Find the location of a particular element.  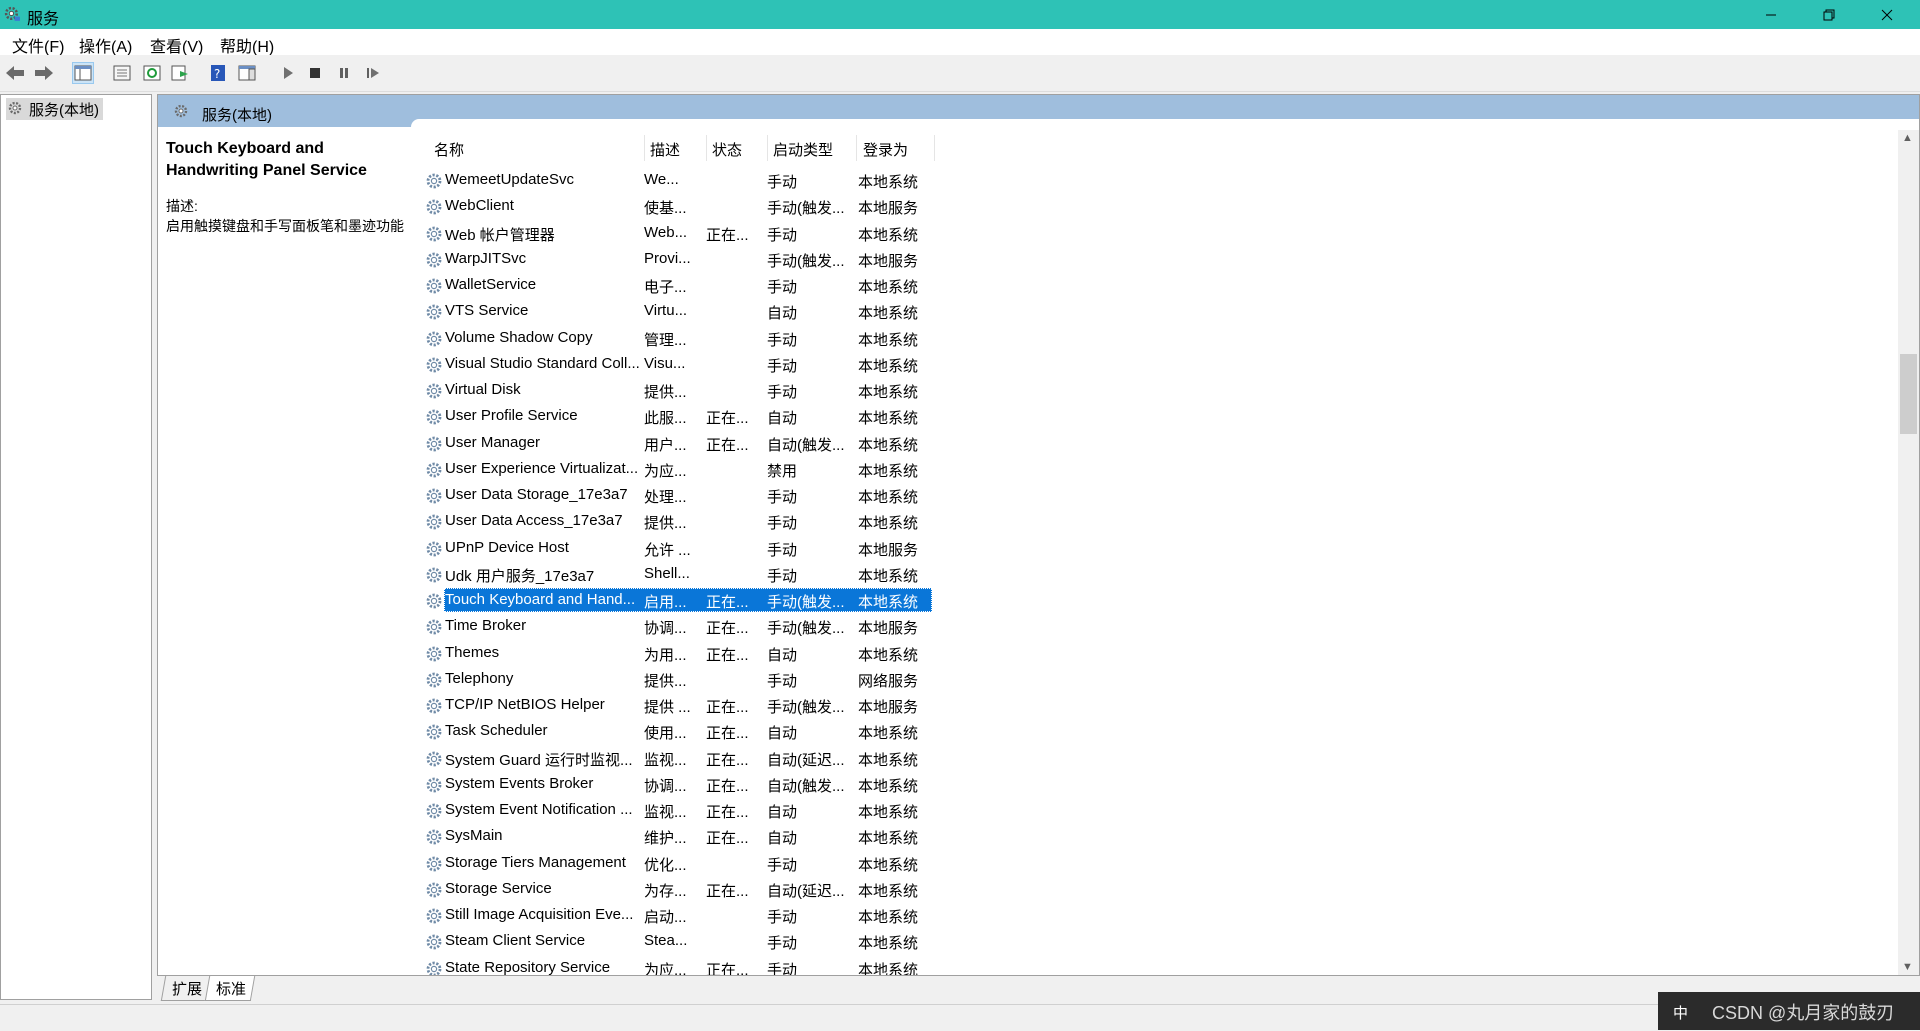

column-header-log-on-as: 登录为 is located at coordinates (885, 150).